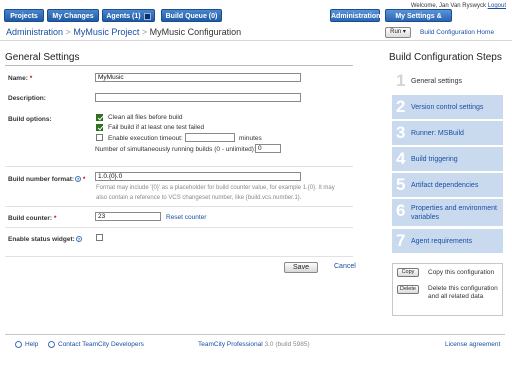 The width and height of the screenshot is (512, 375). I want to click on tab-agents: Agents (1), so click(128, 15).